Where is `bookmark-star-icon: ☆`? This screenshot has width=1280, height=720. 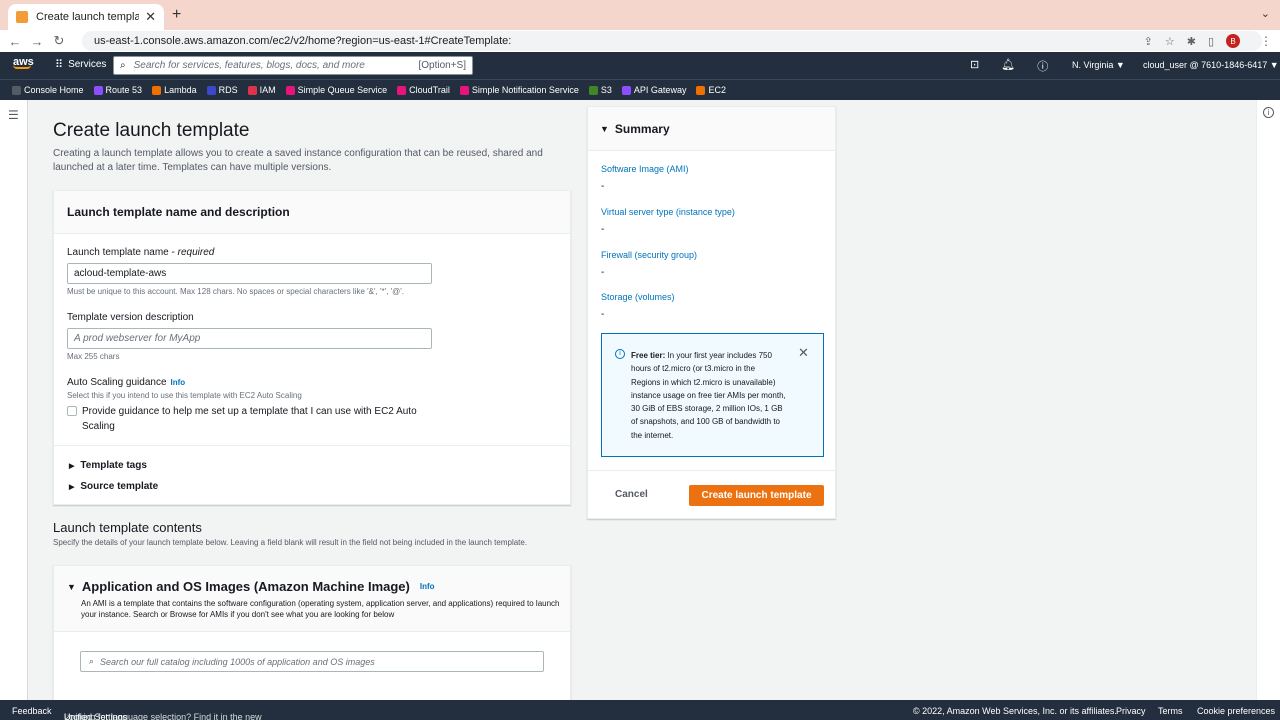 bookmark-star-icon: ☆ is located at coordinates (1170, 41).